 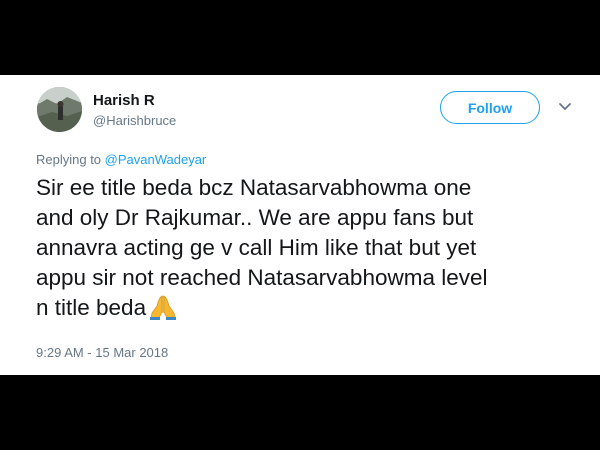 I want to click on avatar, so click(x=59, y=109).